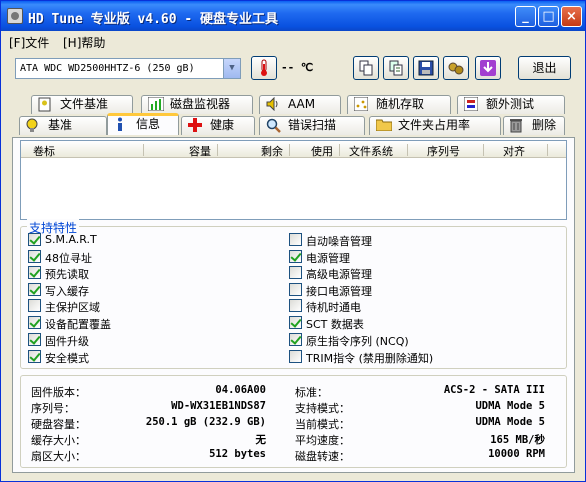  Describe the element at coordinates (435, 125) in the screenshot. I see `tab-folder-usage: 文件夹占用率` at that location.